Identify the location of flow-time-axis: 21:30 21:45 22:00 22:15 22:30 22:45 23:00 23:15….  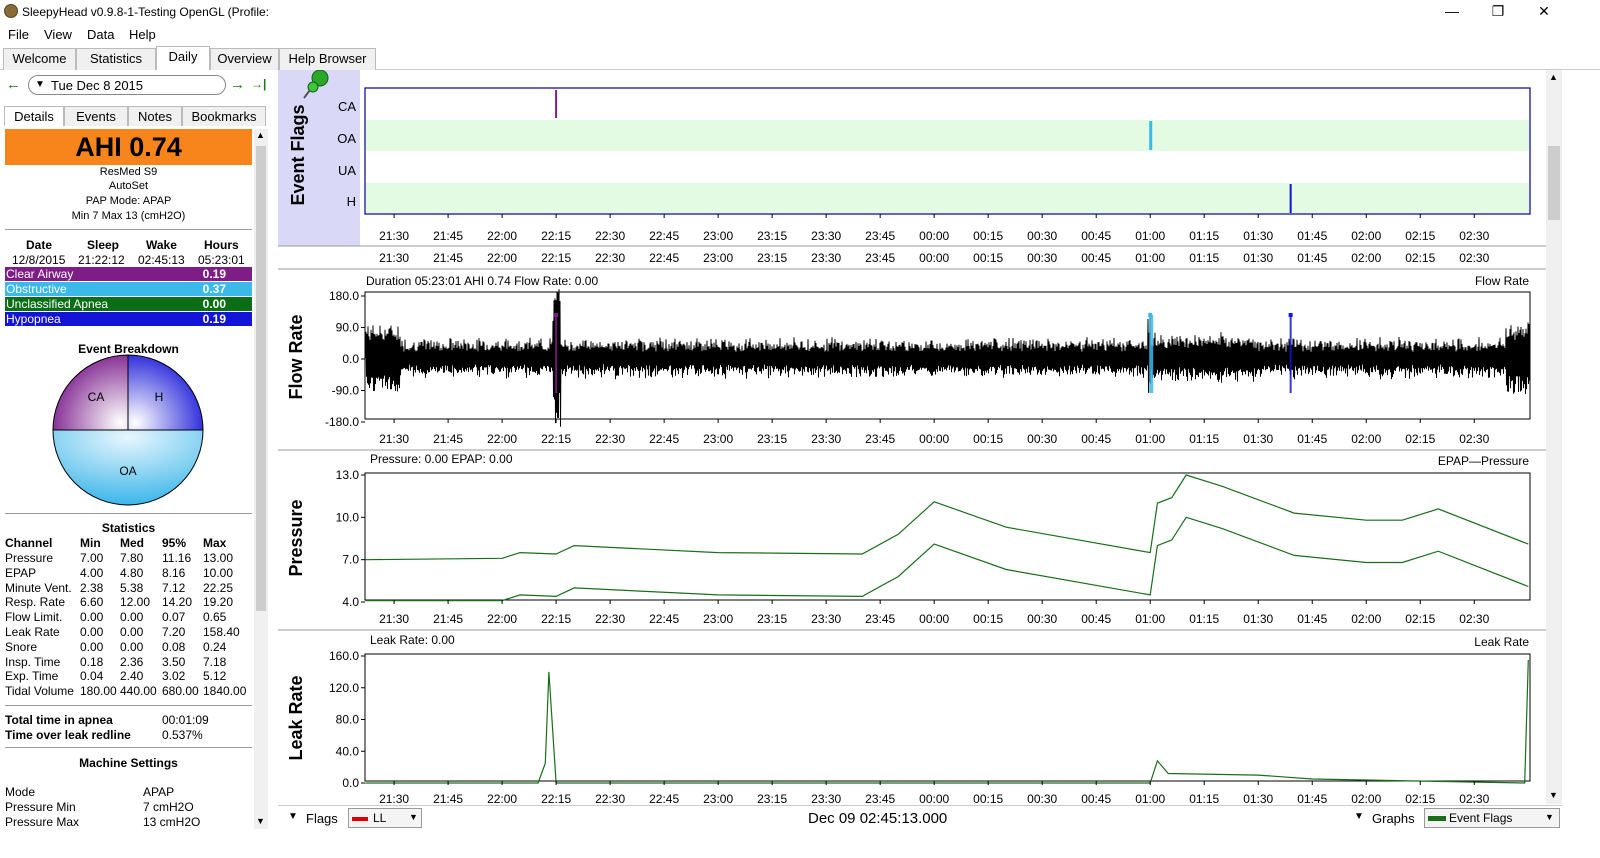
(934, 432).